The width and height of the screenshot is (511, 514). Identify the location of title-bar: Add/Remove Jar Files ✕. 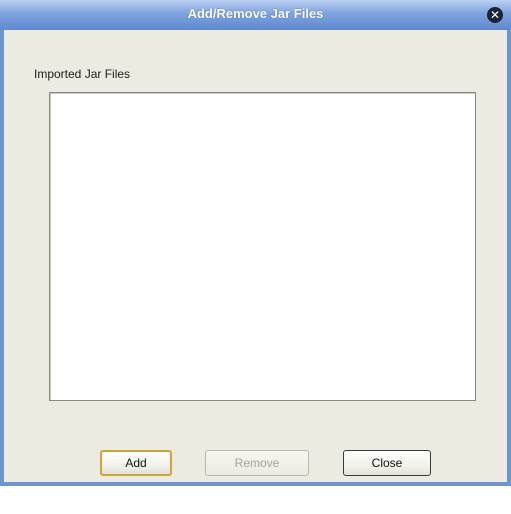
(255, 15).